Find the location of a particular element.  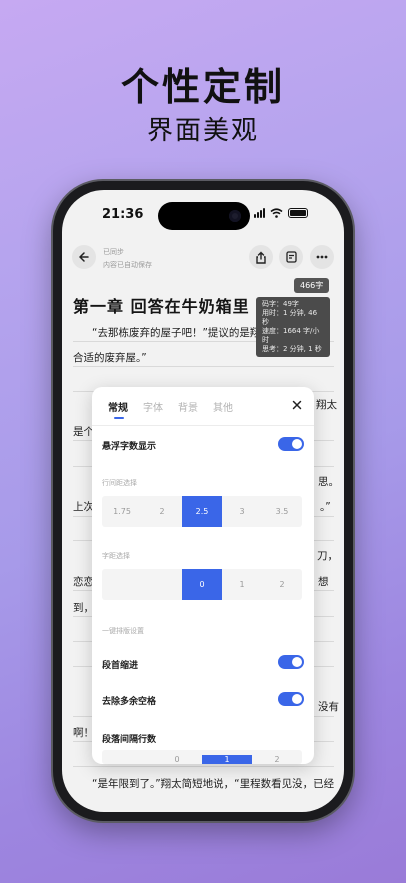

line-spacing-option-selected: 2.5 is located at coordinates (202, 511).